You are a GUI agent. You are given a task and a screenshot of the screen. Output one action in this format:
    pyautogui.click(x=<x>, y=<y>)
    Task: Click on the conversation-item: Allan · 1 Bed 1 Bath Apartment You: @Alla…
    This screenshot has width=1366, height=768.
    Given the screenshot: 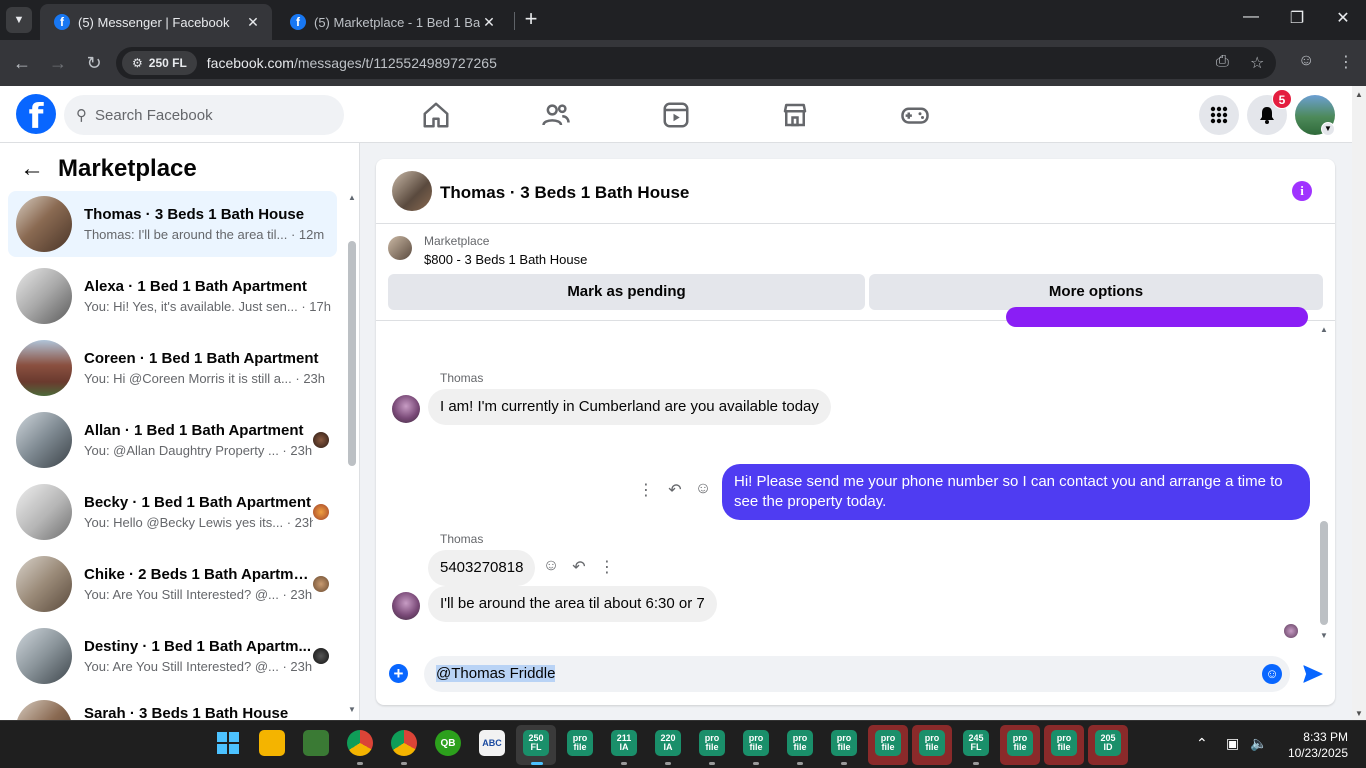 What is the action you would take?
    pyautogui.click(x=172, y=440)
    